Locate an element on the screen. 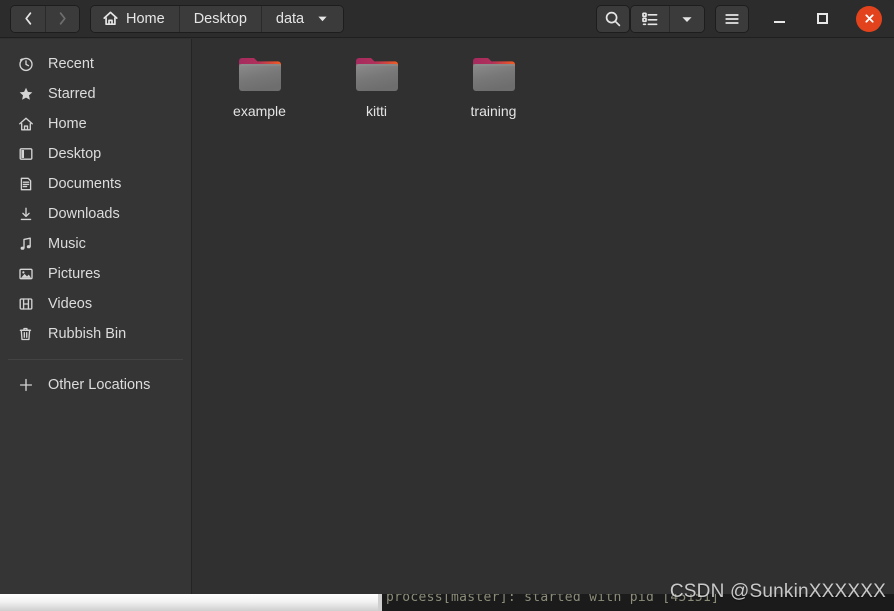 The width and height of the screenshot is (894, 611). sidebar-item-pictures: Pictures is located at coordinates (95, 274).